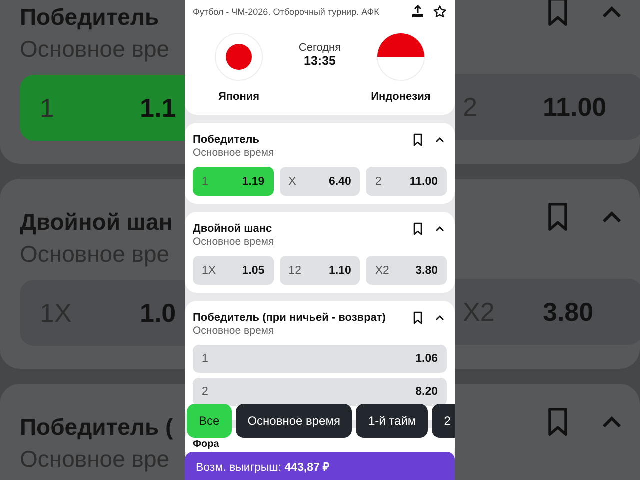 Image resolution: width=640 pixels, height=480 pixels. What do you see at coordinates (294, 421) in the screenshot?
I see `filter-chip: Основное время` at bounding box center [294, 421].